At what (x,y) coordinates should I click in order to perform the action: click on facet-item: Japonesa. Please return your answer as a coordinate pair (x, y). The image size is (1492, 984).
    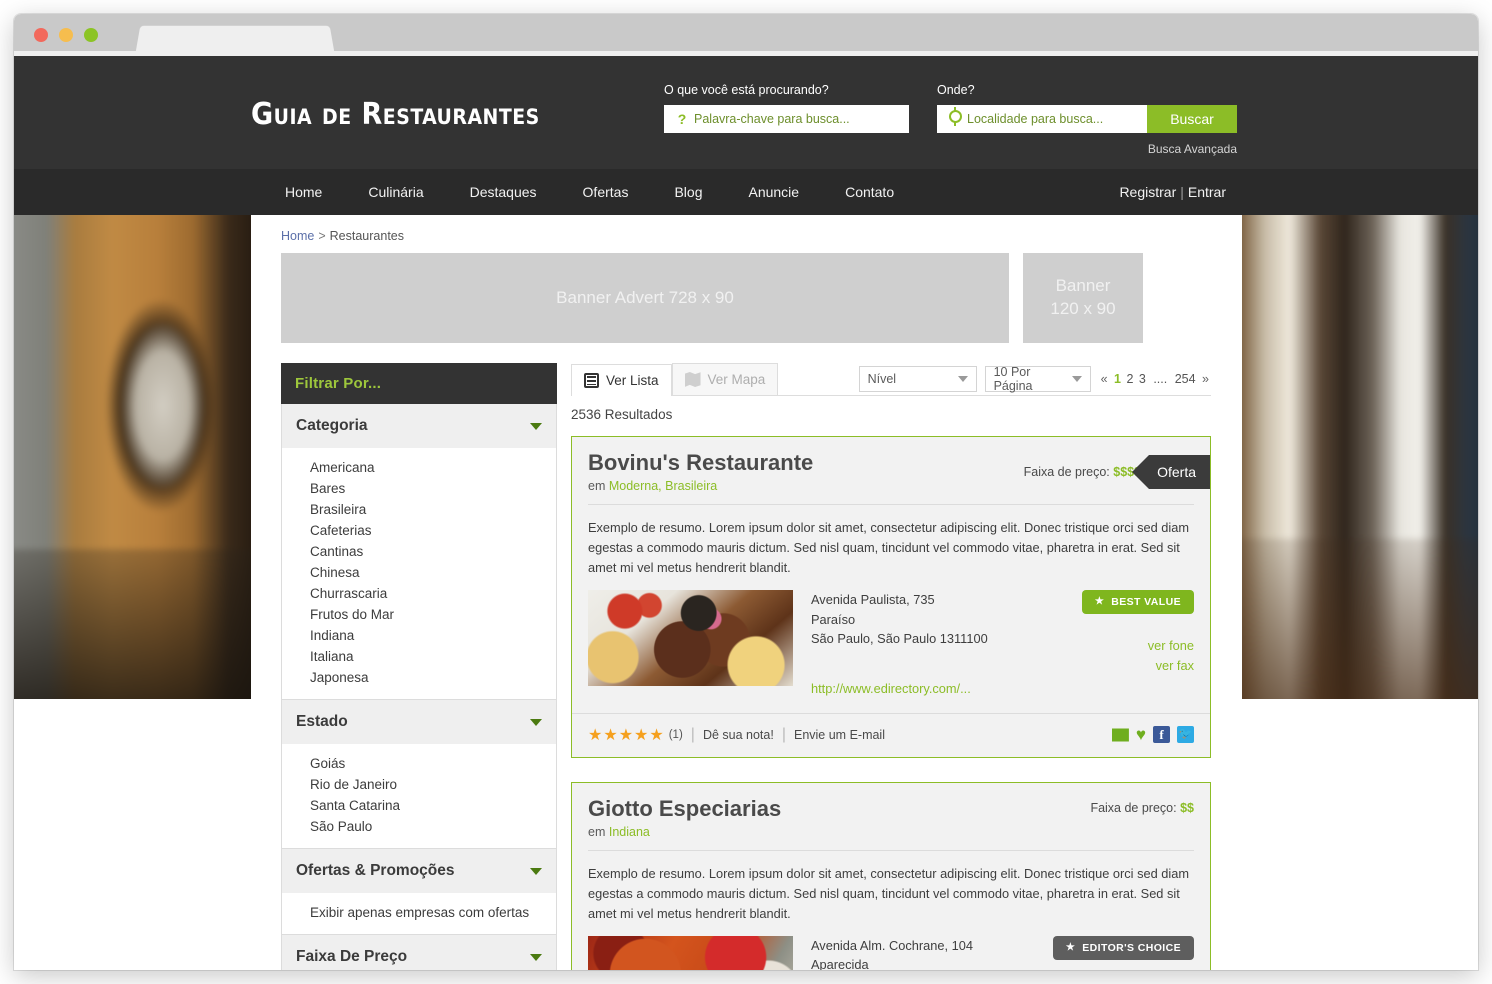
    Looking at the image, I should click on (419, 677).